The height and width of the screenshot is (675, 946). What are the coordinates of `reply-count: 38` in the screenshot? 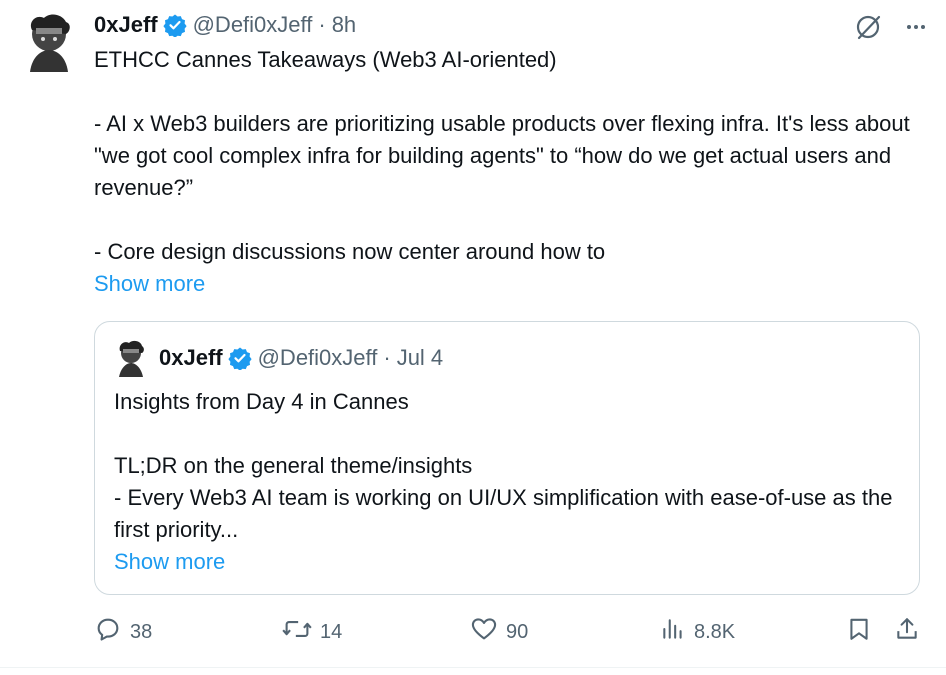 It's located at (141, 631).